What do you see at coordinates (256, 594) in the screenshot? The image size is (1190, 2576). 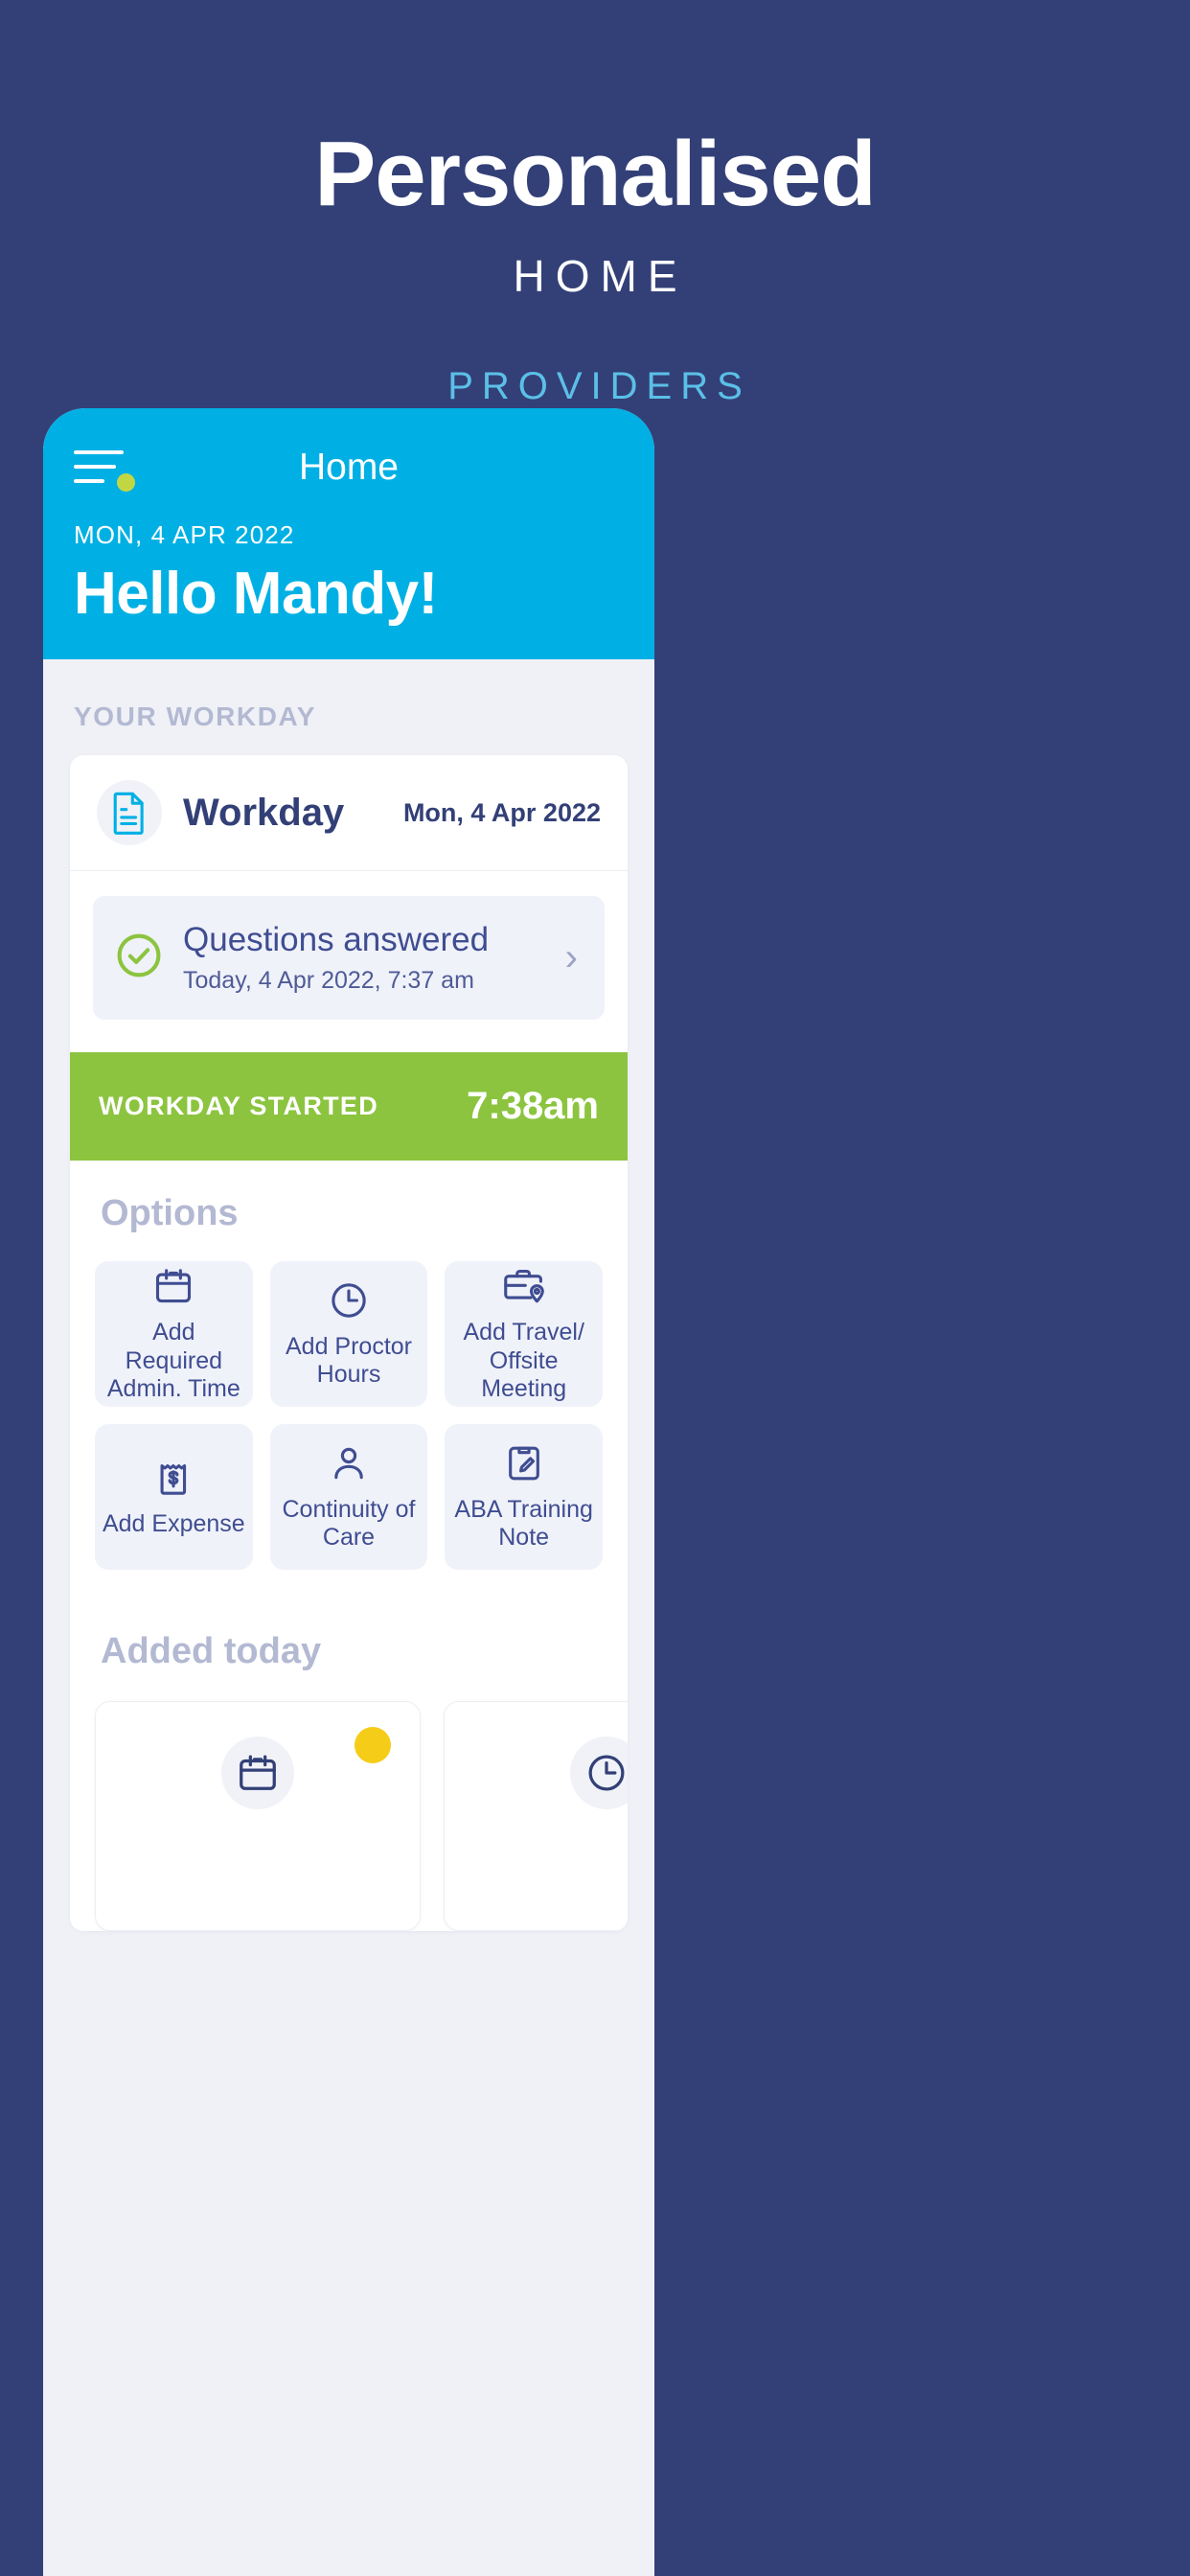 I see `header-greeting: Hello Mandy!` at bounding box center [256, 594].